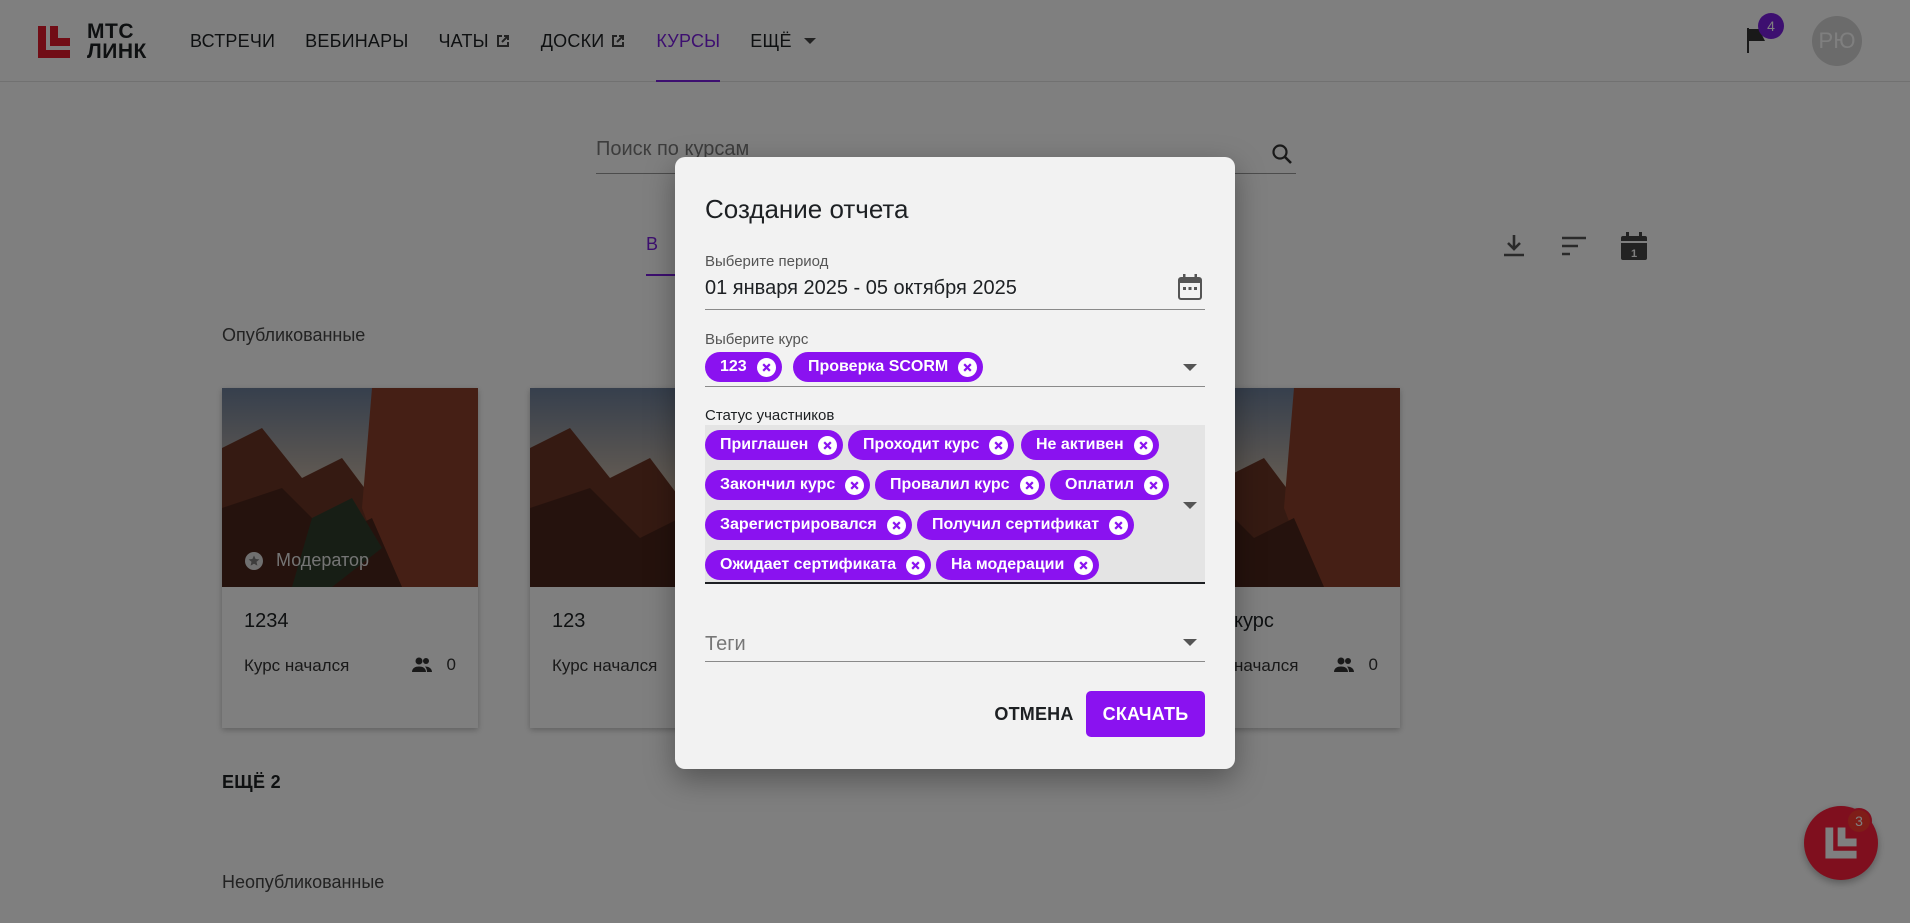 This screenshot has height=923, width=1910. Describe the element at coordinates (767, 261) in the screenshot. I see `period-label: Выберите период` at that location.